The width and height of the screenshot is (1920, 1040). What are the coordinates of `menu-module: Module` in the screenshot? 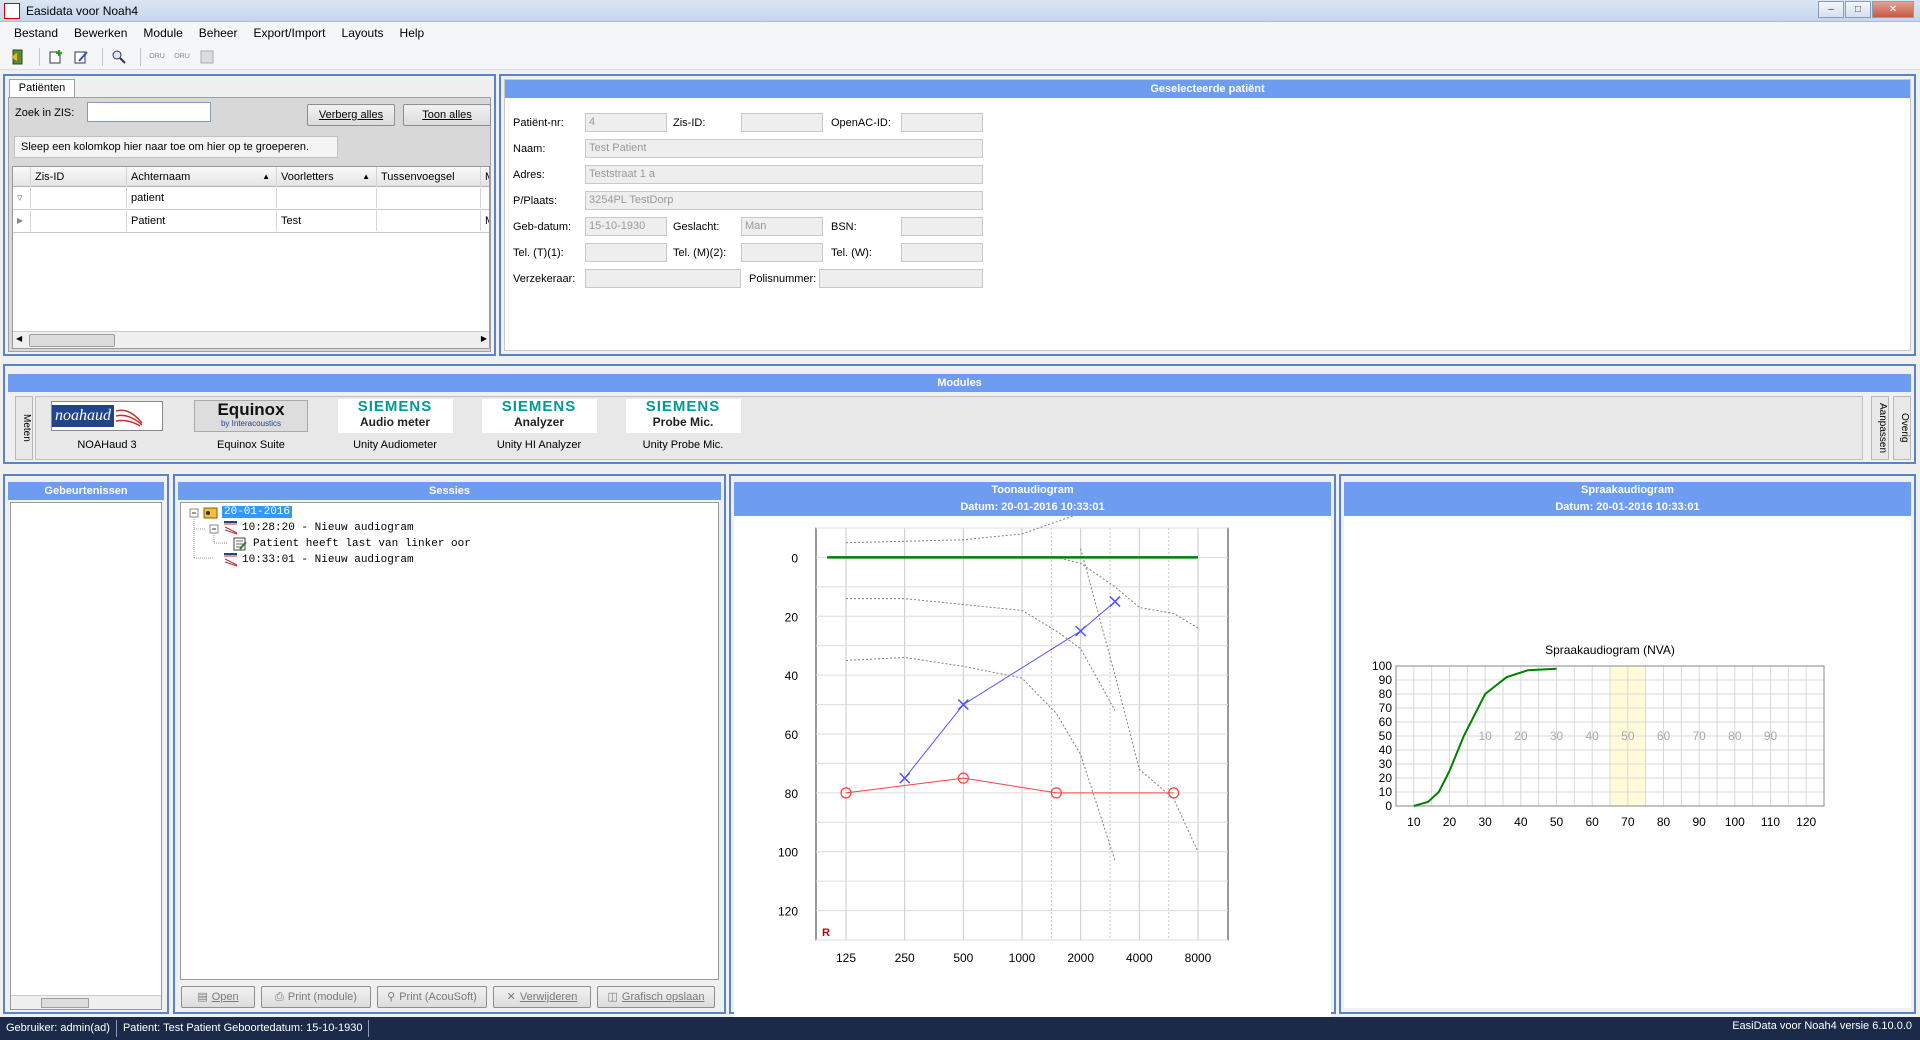 It's located at (162, 33).